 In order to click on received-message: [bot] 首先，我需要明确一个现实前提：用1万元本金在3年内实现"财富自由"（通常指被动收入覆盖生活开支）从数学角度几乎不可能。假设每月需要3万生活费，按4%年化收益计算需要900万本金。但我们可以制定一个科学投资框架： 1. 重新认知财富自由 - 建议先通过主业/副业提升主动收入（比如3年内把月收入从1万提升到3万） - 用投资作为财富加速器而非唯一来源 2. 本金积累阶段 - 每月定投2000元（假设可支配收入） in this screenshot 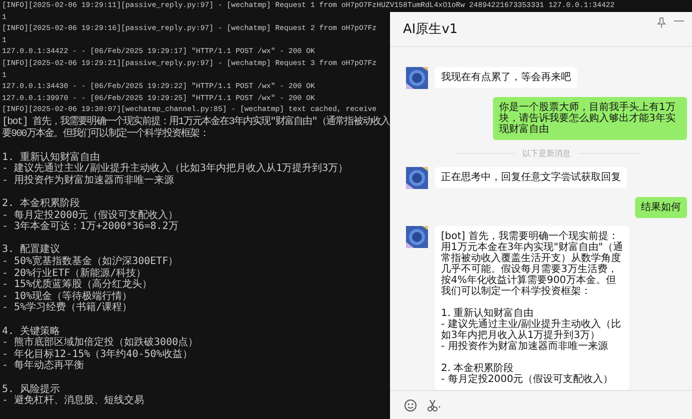, I will do `click(532, 308)`.